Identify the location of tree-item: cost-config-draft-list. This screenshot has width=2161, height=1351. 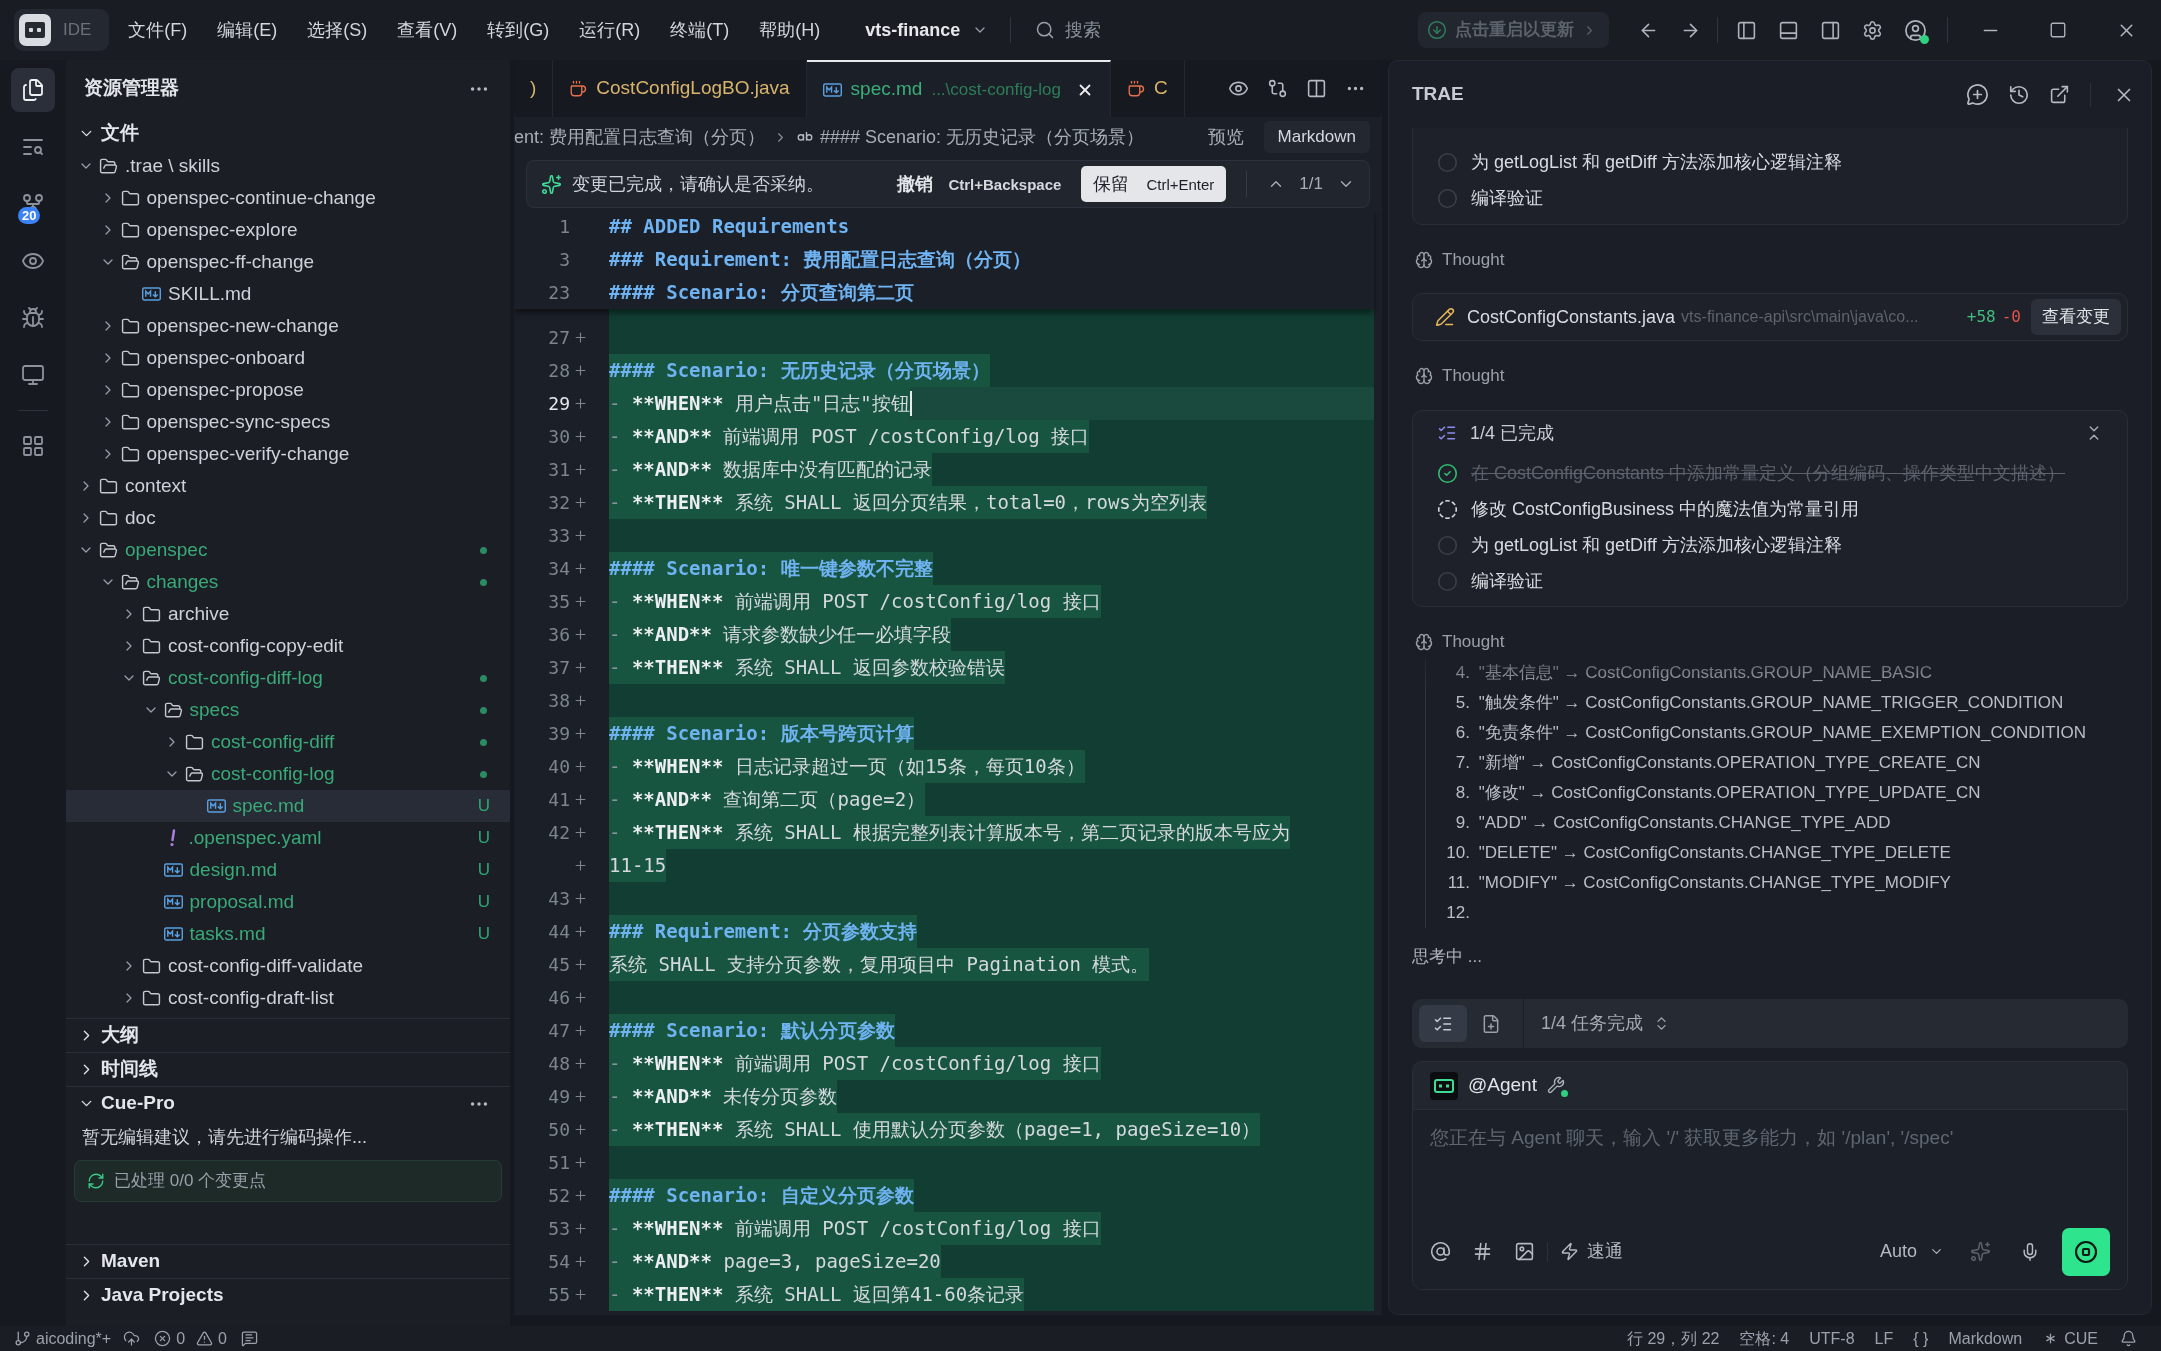
(288, 998).